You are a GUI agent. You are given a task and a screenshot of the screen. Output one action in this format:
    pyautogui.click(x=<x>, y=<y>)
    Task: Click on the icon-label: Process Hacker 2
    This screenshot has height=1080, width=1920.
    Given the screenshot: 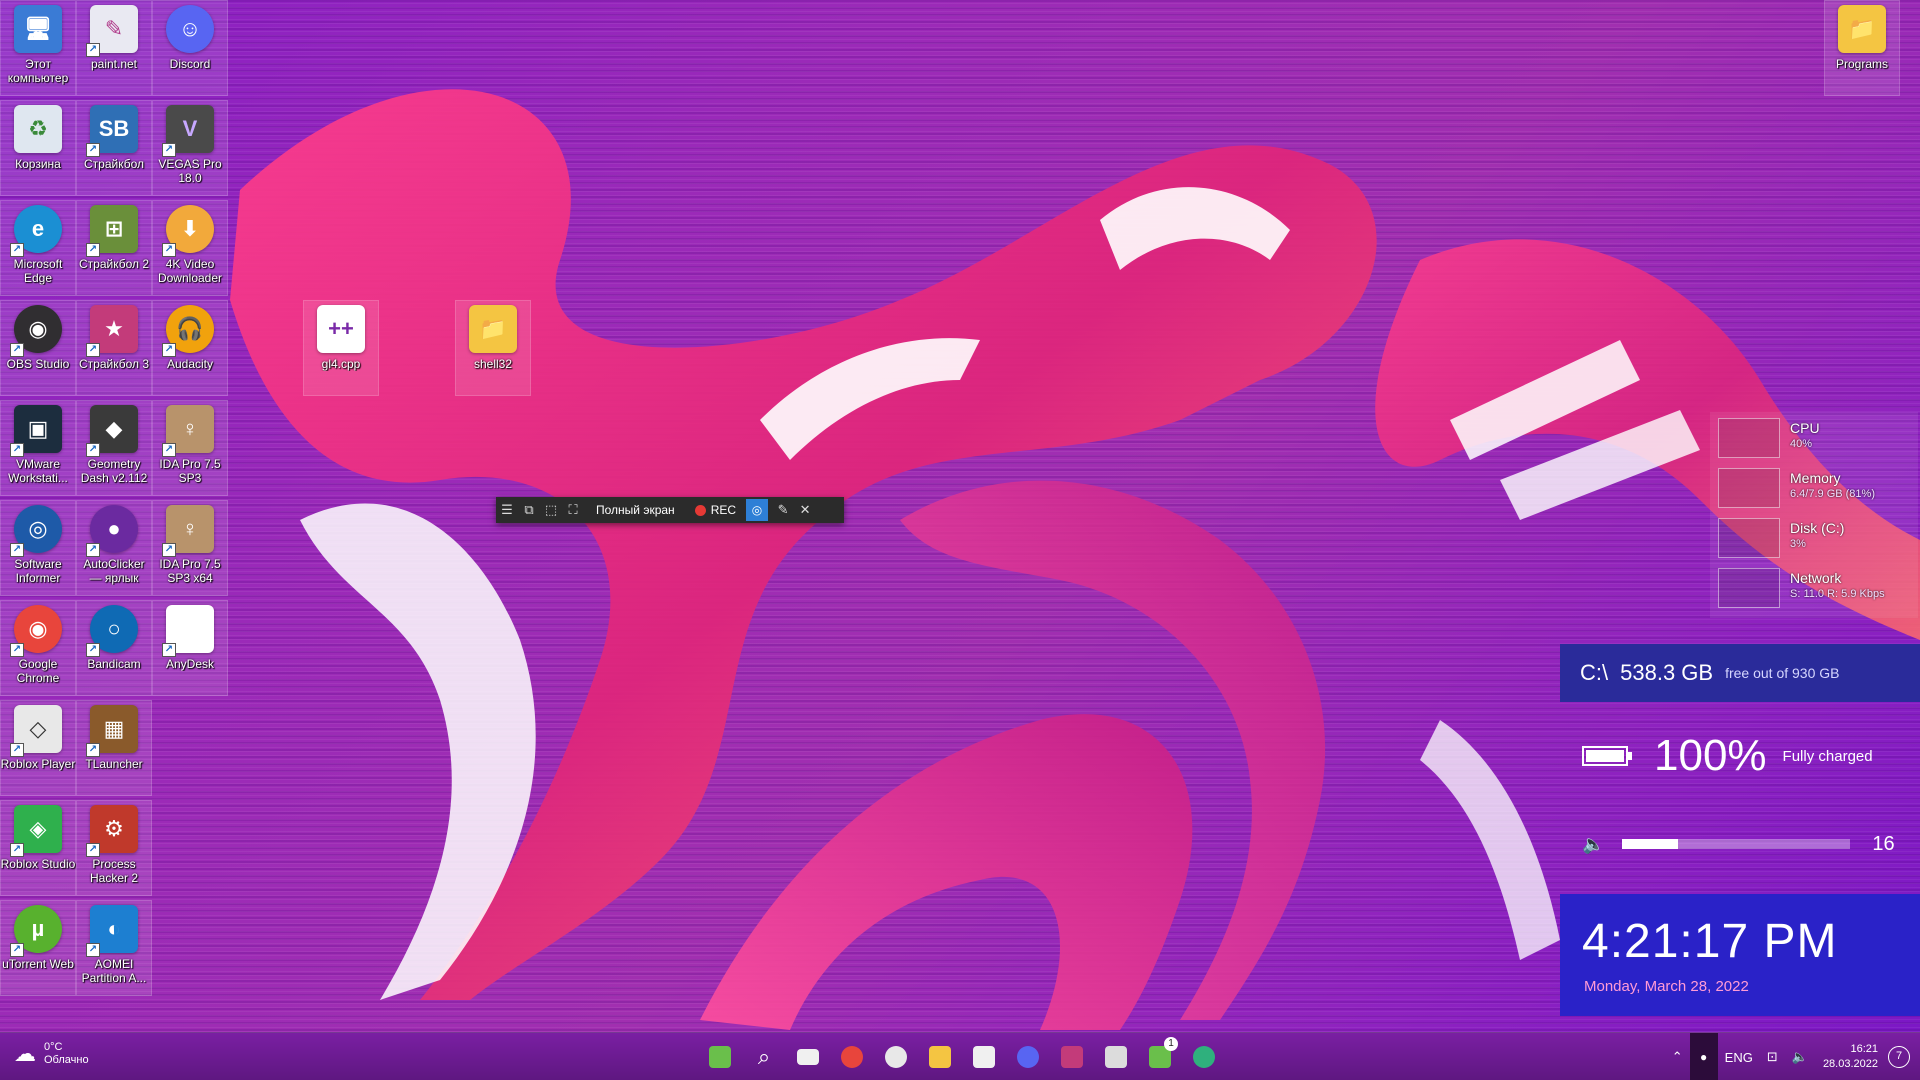 What is the action you would take?
    pyautogui.click(x=114, y=871)
    